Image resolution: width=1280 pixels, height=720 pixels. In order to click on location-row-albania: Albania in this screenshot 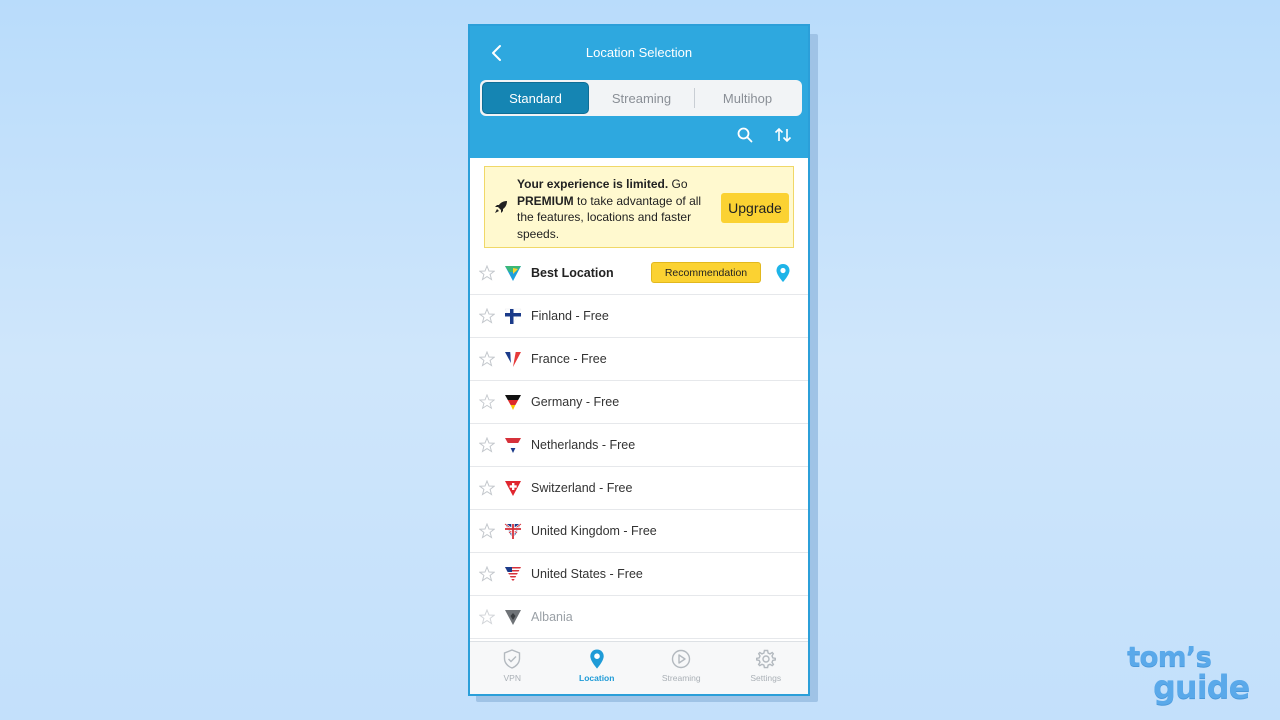, I will do `click(639, 617)`.